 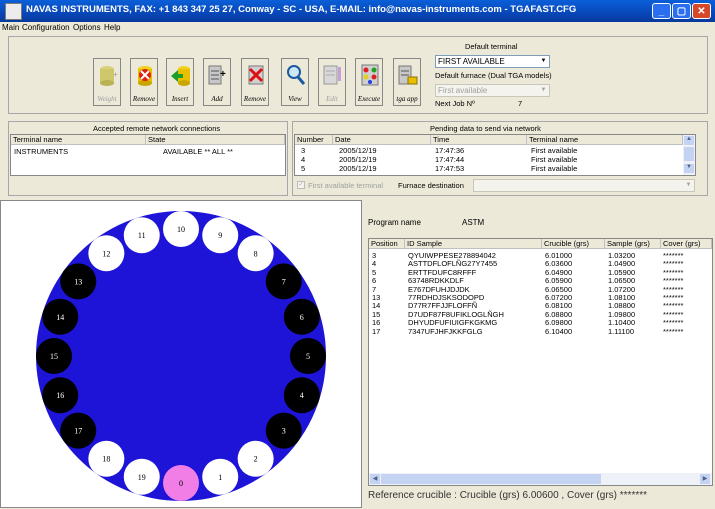 I want to click on view-label: View, so click(x=295, y=99).